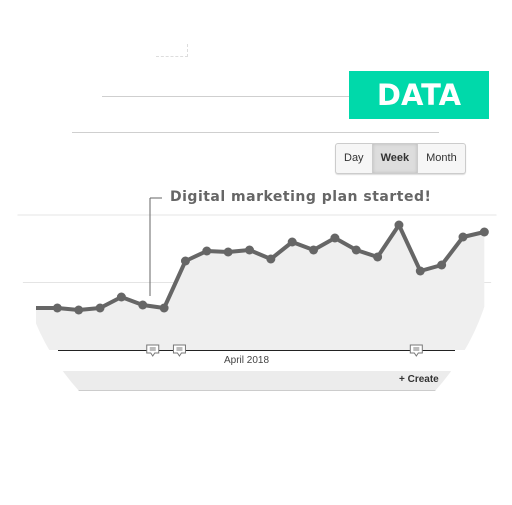 The width and height of the screenshot is (512, 505). I want to click on annotation-text: Digital marketing plan started!, so click(301, 197).